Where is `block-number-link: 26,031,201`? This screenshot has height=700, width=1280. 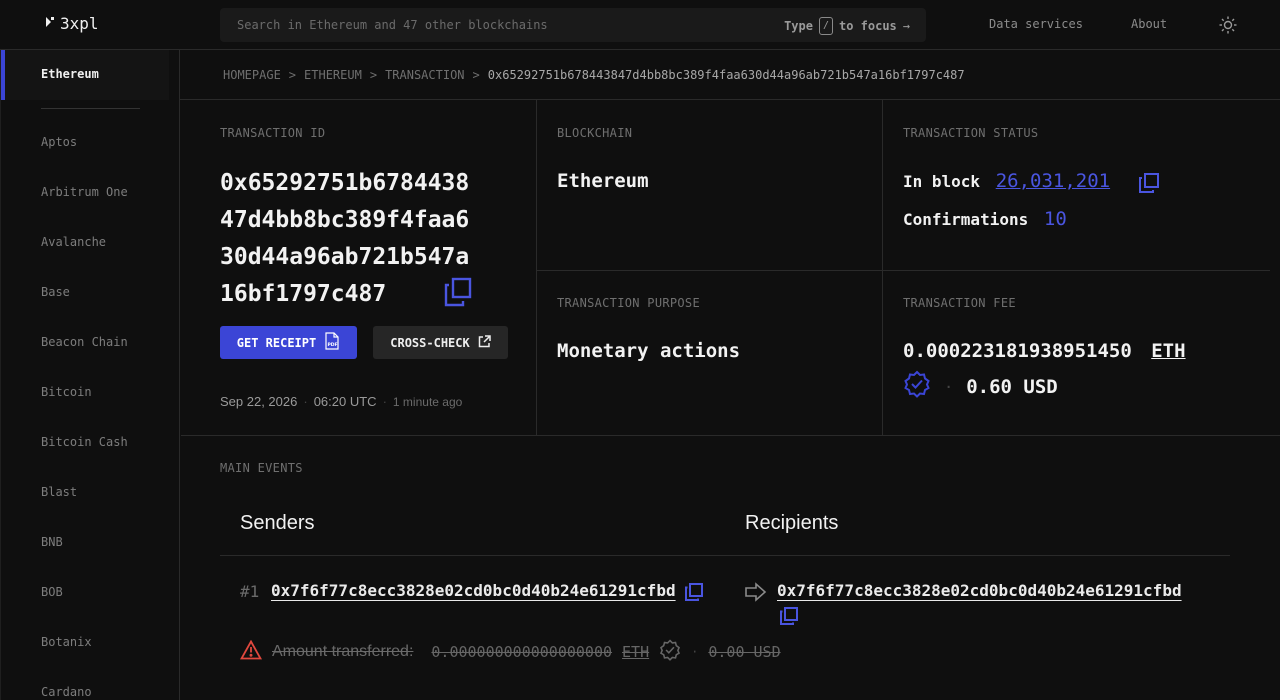 block-number-link: 26,031,201 is located at coordinates (1053, 181).